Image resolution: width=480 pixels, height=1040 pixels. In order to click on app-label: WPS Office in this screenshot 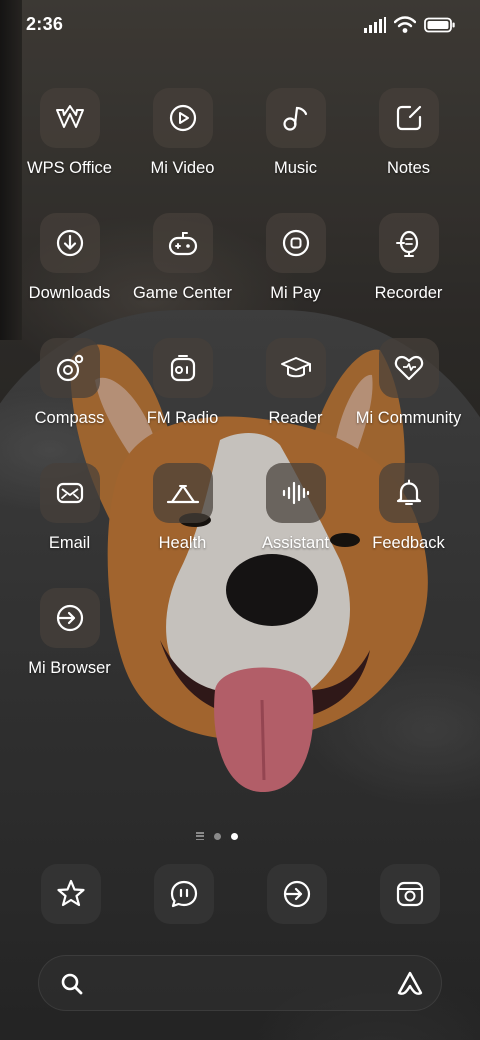, I will do `click(69, 168)`.